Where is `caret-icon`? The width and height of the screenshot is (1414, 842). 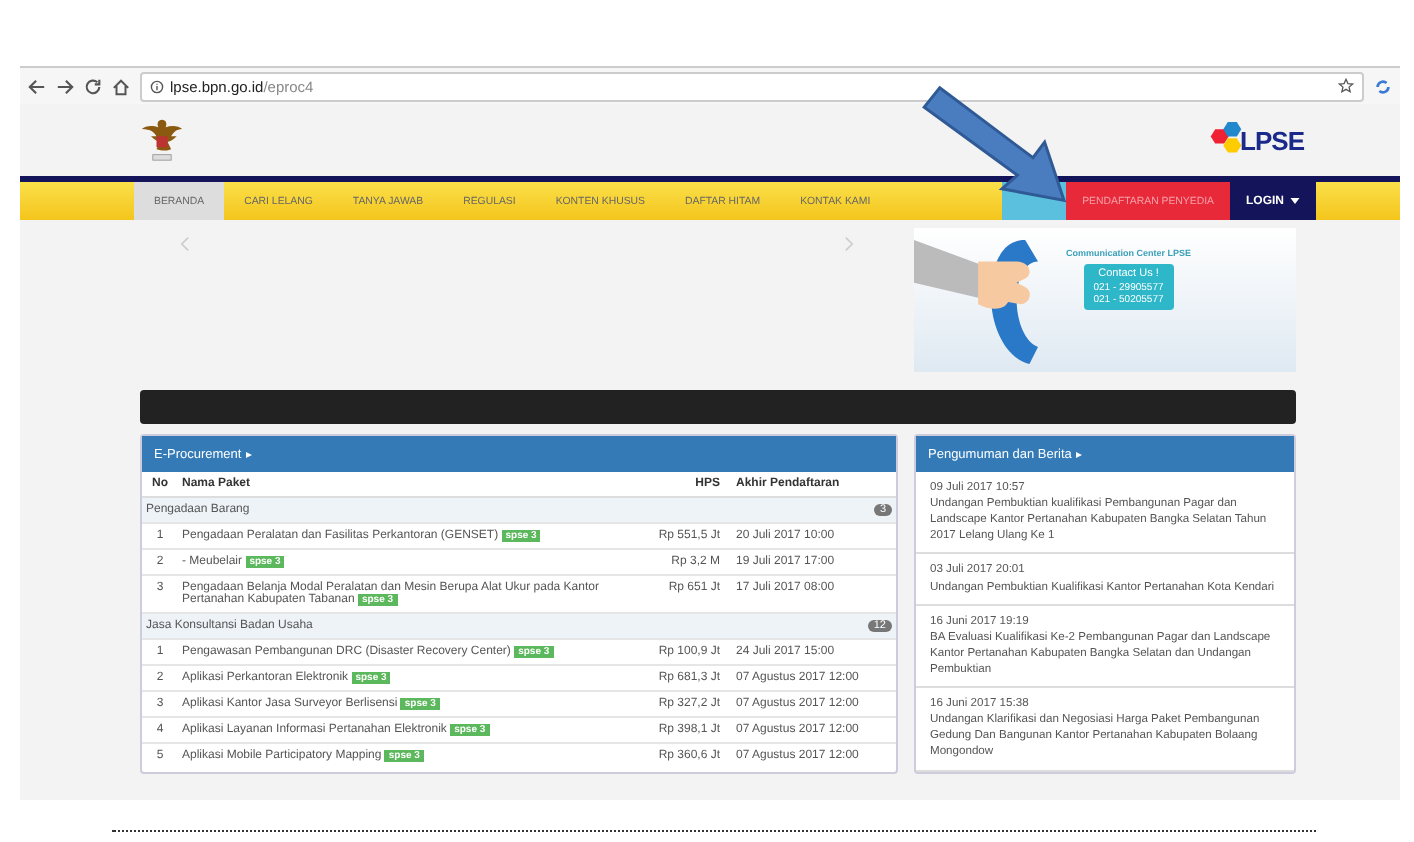 caret-icon is located at coordinates (1295, 201).